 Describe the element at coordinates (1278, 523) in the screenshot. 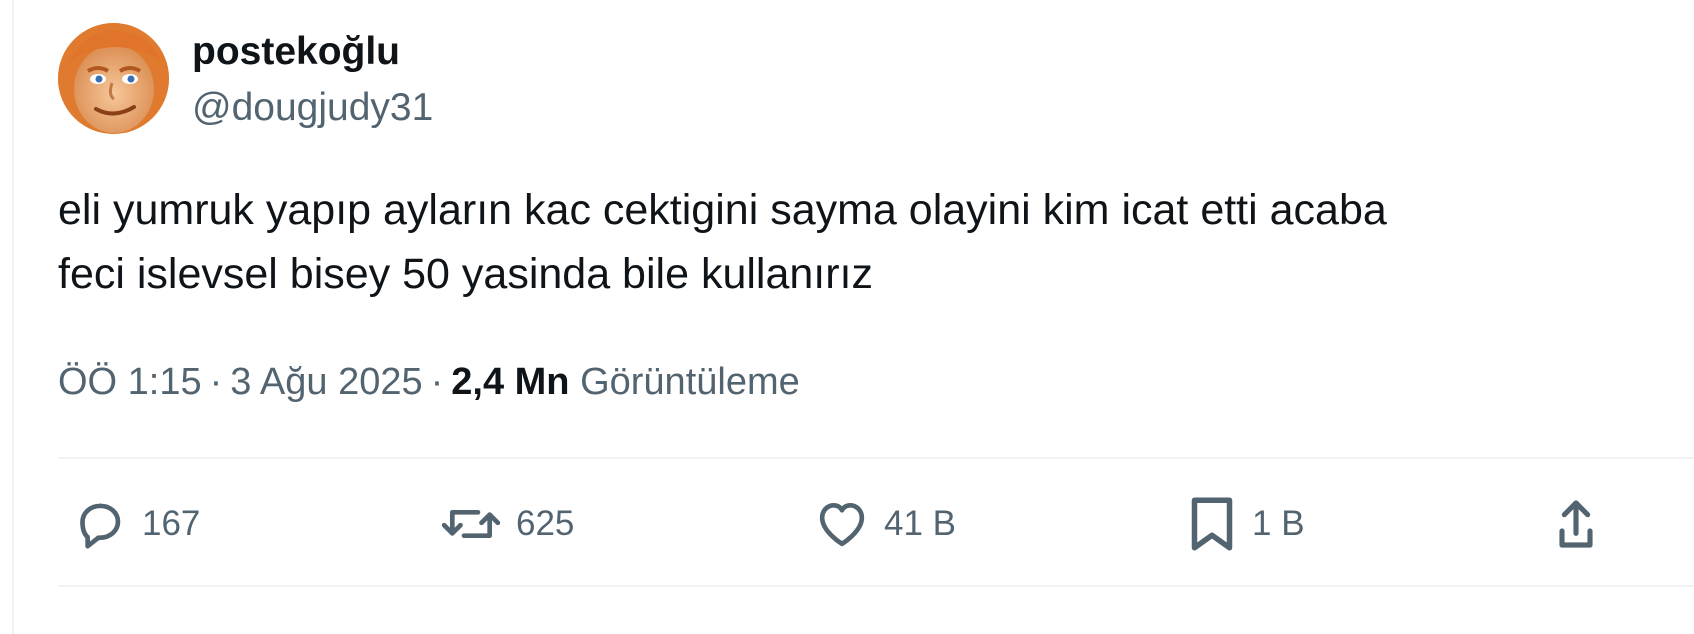

I see `bookmark-count: 1 B` at that location.